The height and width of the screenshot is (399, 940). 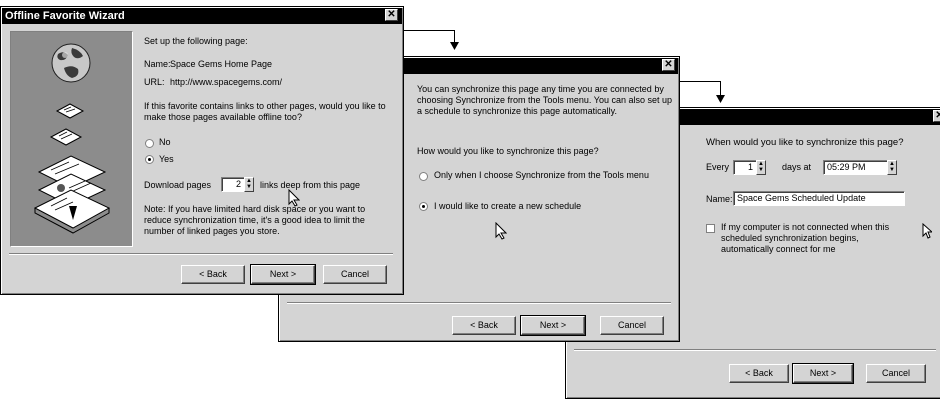 What do you see at coordinates (149, 159) in the screenshot?
I see `option-yes-radio` at bounding box center [149, 159].